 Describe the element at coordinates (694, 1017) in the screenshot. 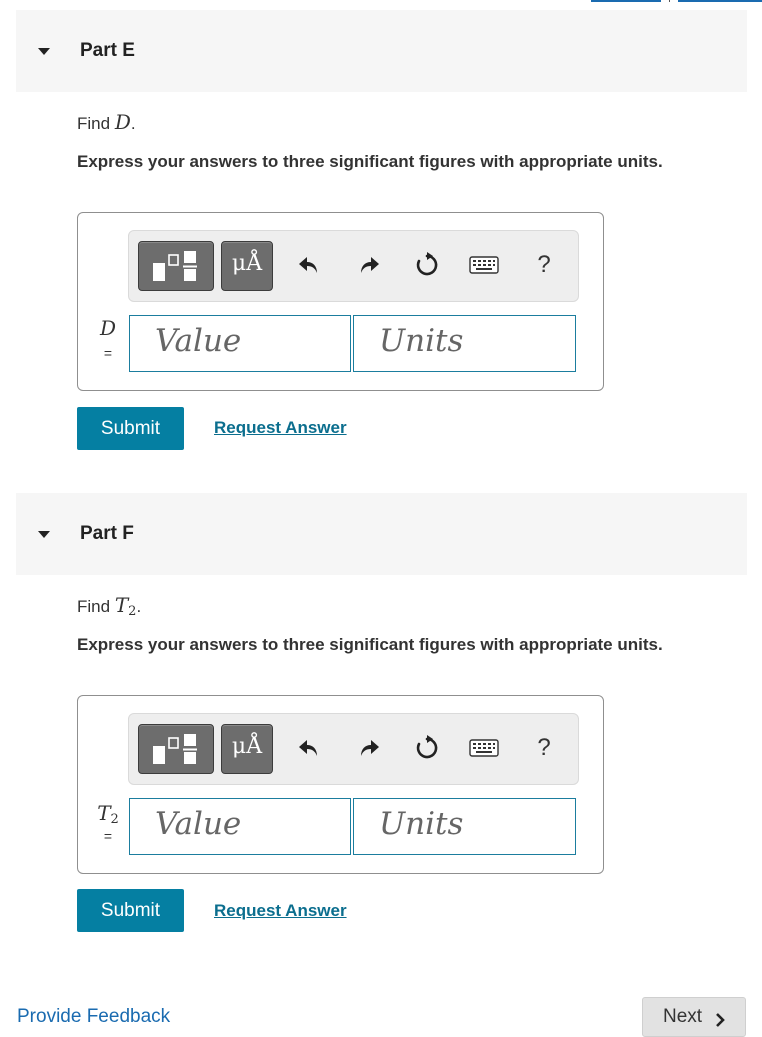

I see `next-button: Next` at that location.